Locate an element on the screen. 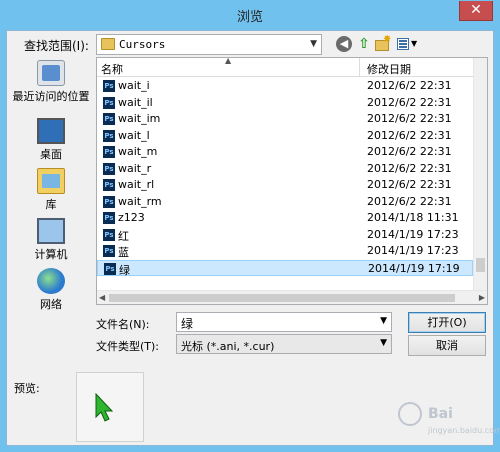 This screenshot has width=500, height=452. sort-asc-icon: ▲ is located at coordinates (228, 60).